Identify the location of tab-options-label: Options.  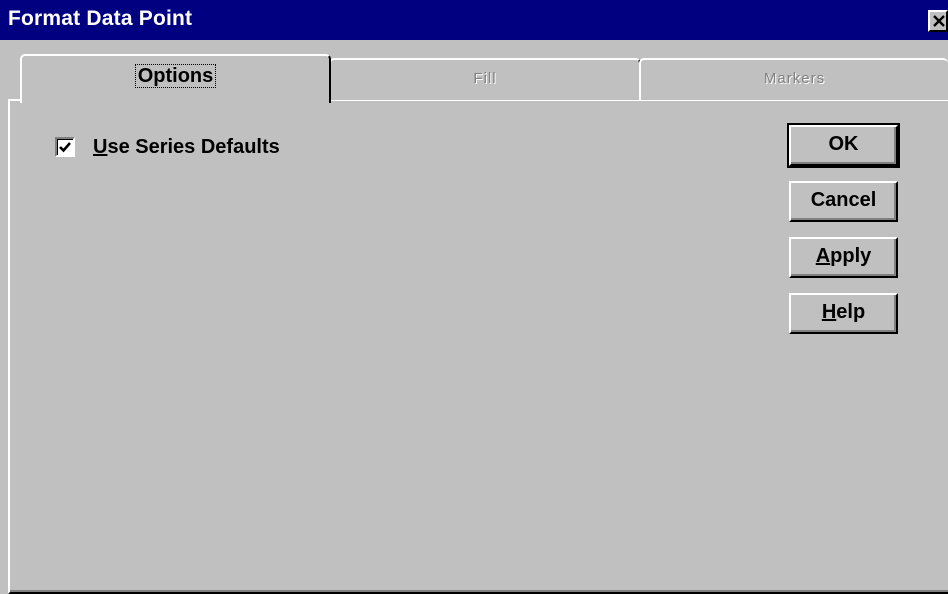
(175, 76).